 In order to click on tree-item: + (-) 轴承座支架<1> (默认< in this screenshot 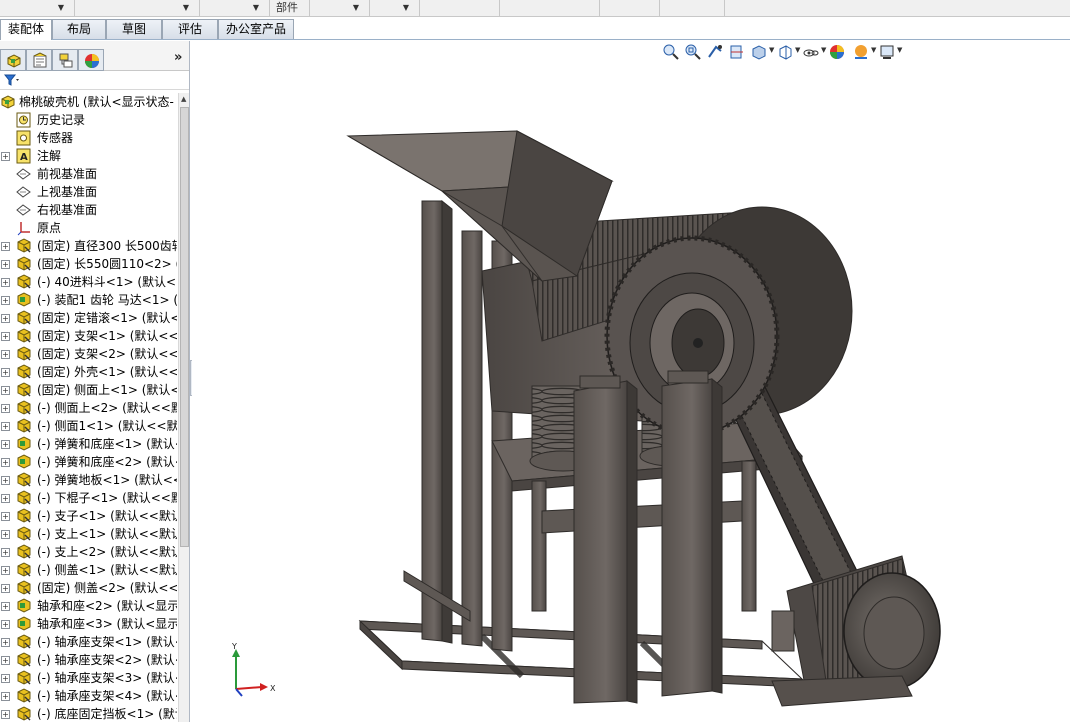, I will do `click(88, 642)`.